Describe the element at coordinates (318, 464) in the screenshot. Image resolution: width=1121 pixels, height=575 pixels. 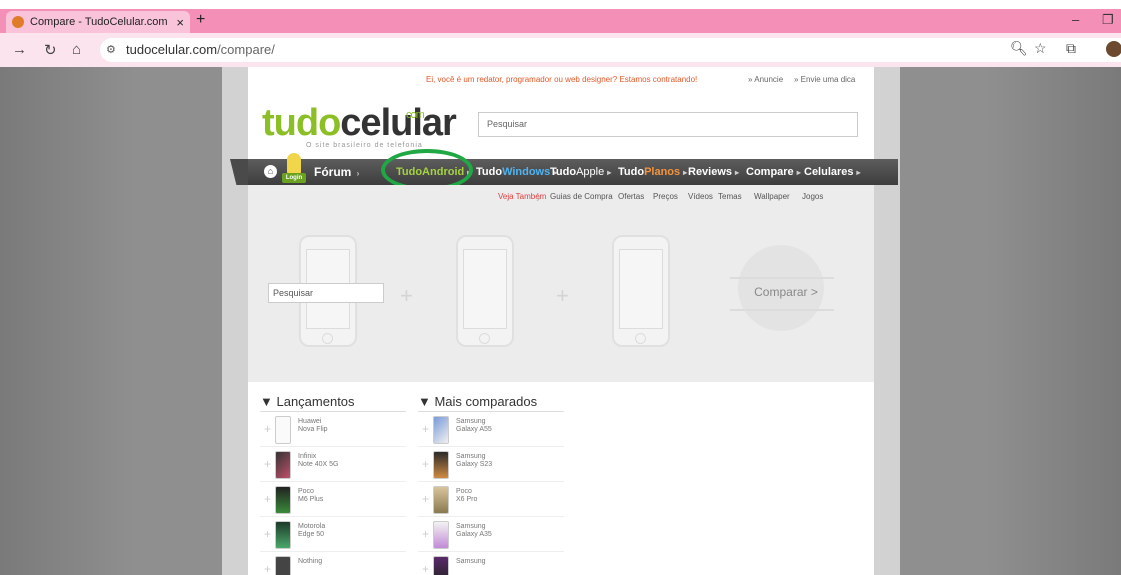
I see `phone-model: Note 40X 5G` at that location.